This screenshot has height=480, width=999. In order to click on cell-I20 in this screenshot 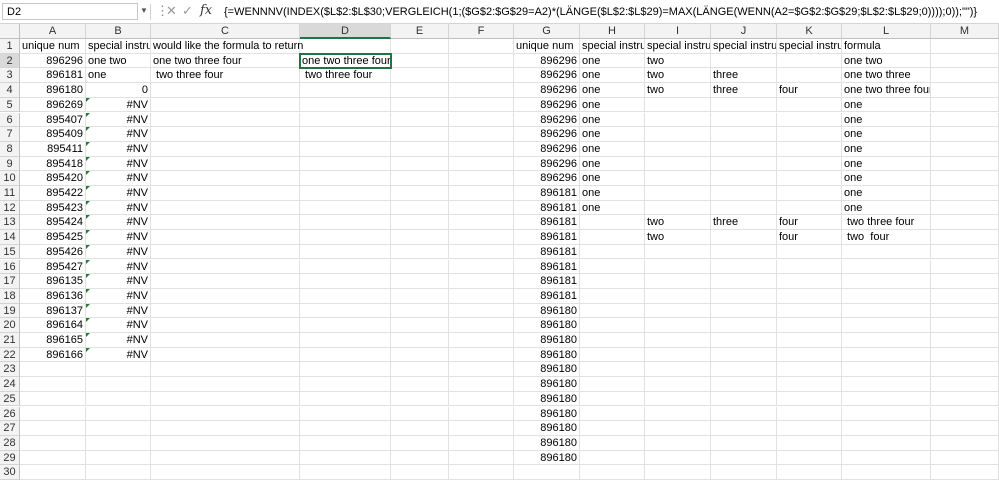, I will do `click(678, 325)`.